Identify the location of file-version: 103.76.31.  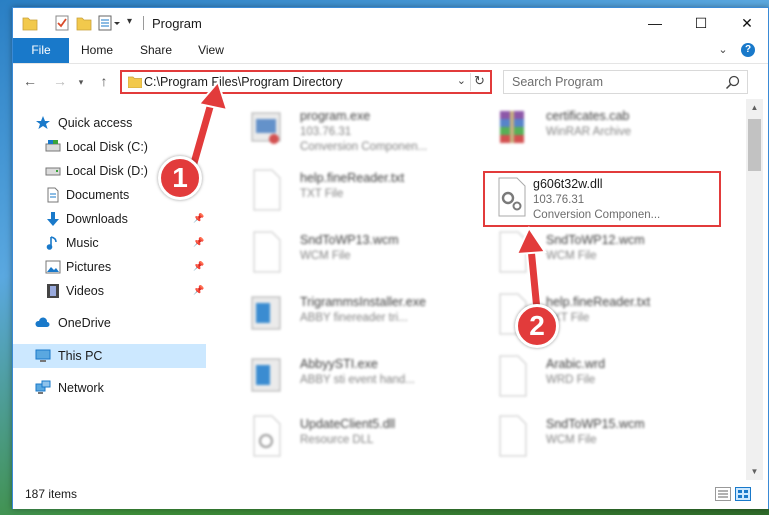
(326, 132).